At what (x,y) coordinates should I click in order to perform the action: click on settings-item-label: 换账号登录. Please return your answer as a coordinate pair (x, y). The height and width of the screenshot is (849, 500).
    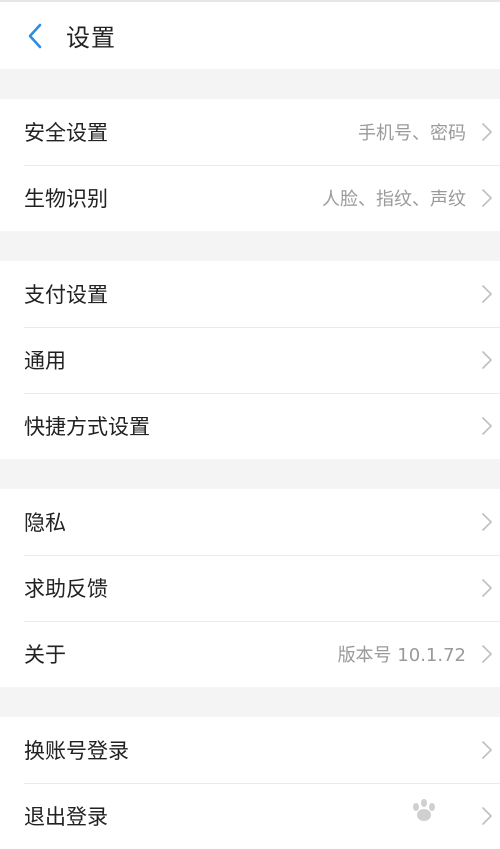
    Looking at the image, I should click on (76, 751).